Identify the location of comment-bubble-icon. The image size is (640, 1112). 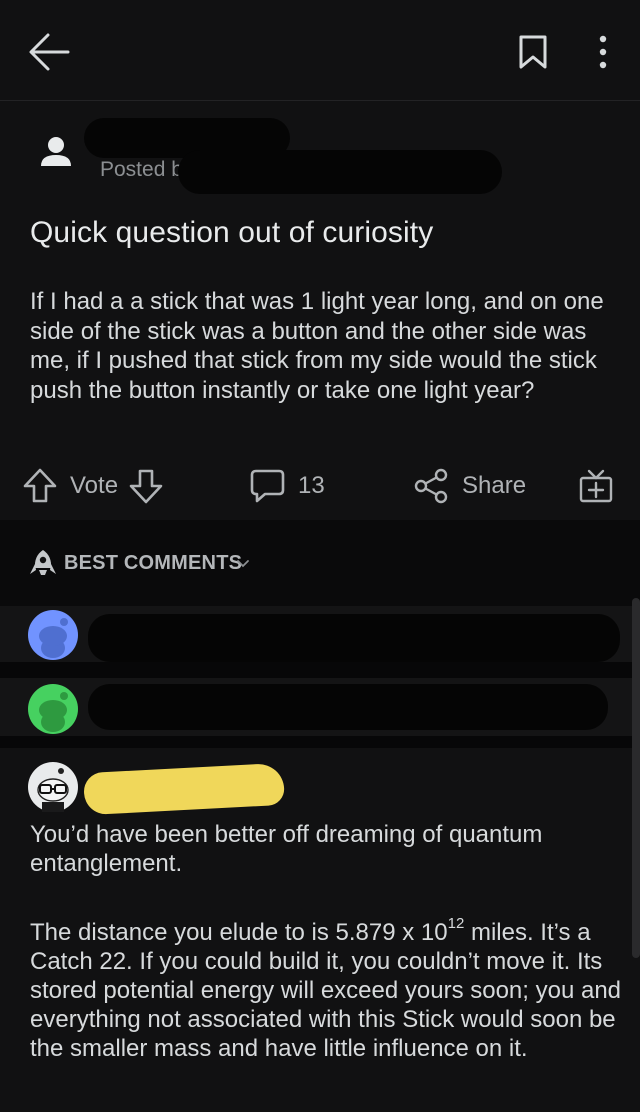
(267, 486).